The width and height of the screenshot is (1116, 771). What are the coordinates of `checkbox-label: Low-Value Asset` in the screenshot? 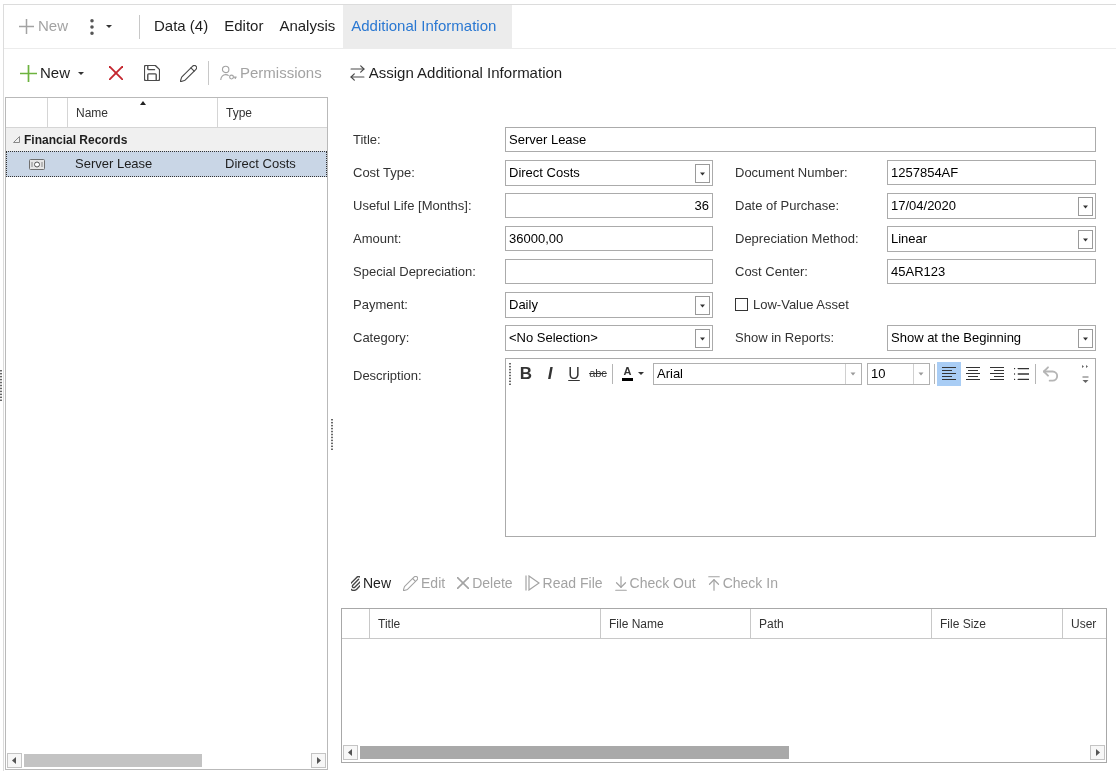 It's located at (801, 304).